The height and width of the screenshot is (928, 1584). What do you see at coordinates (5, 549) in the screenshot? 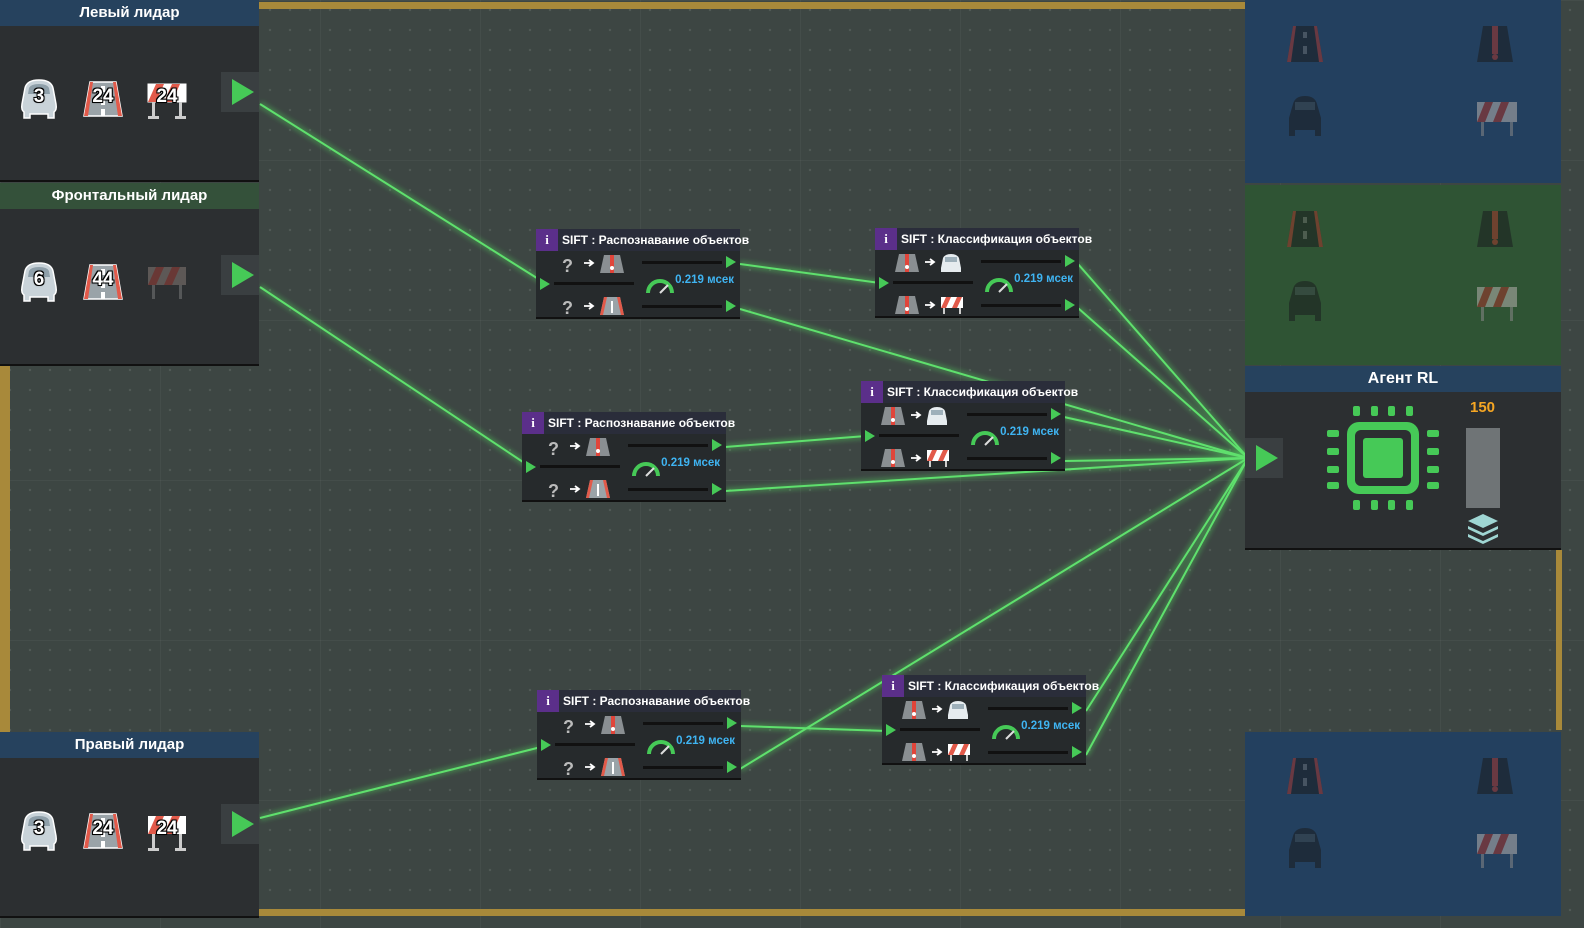
I see `left-rail` at bounding box center [5, 549].